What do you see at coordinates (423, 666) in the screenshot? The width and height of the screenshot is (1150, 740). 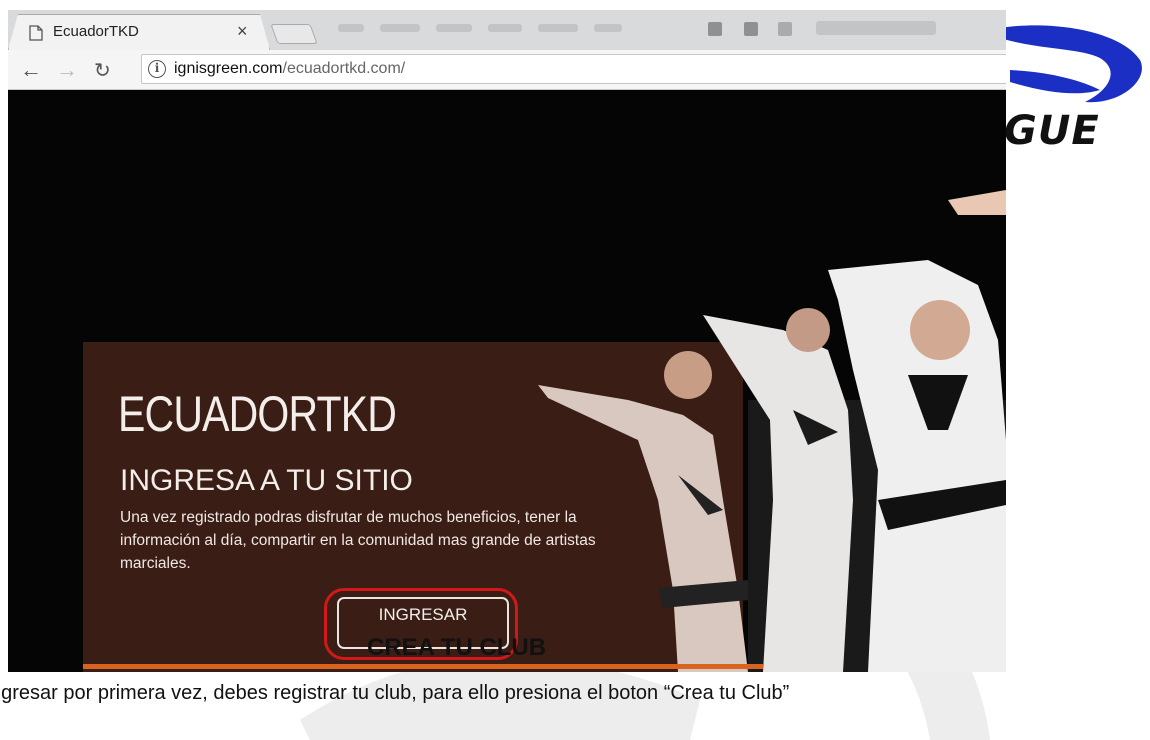 I see `accent-divider` at bounding box center [423, 666].